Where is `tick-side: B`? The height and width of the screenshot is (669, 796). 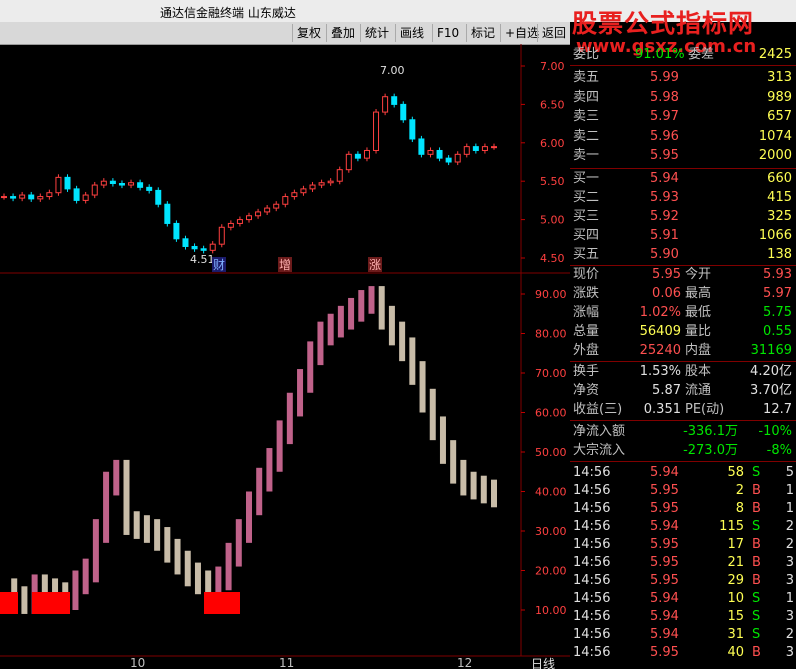
tick-side: B is located at coordinates (756, 508).